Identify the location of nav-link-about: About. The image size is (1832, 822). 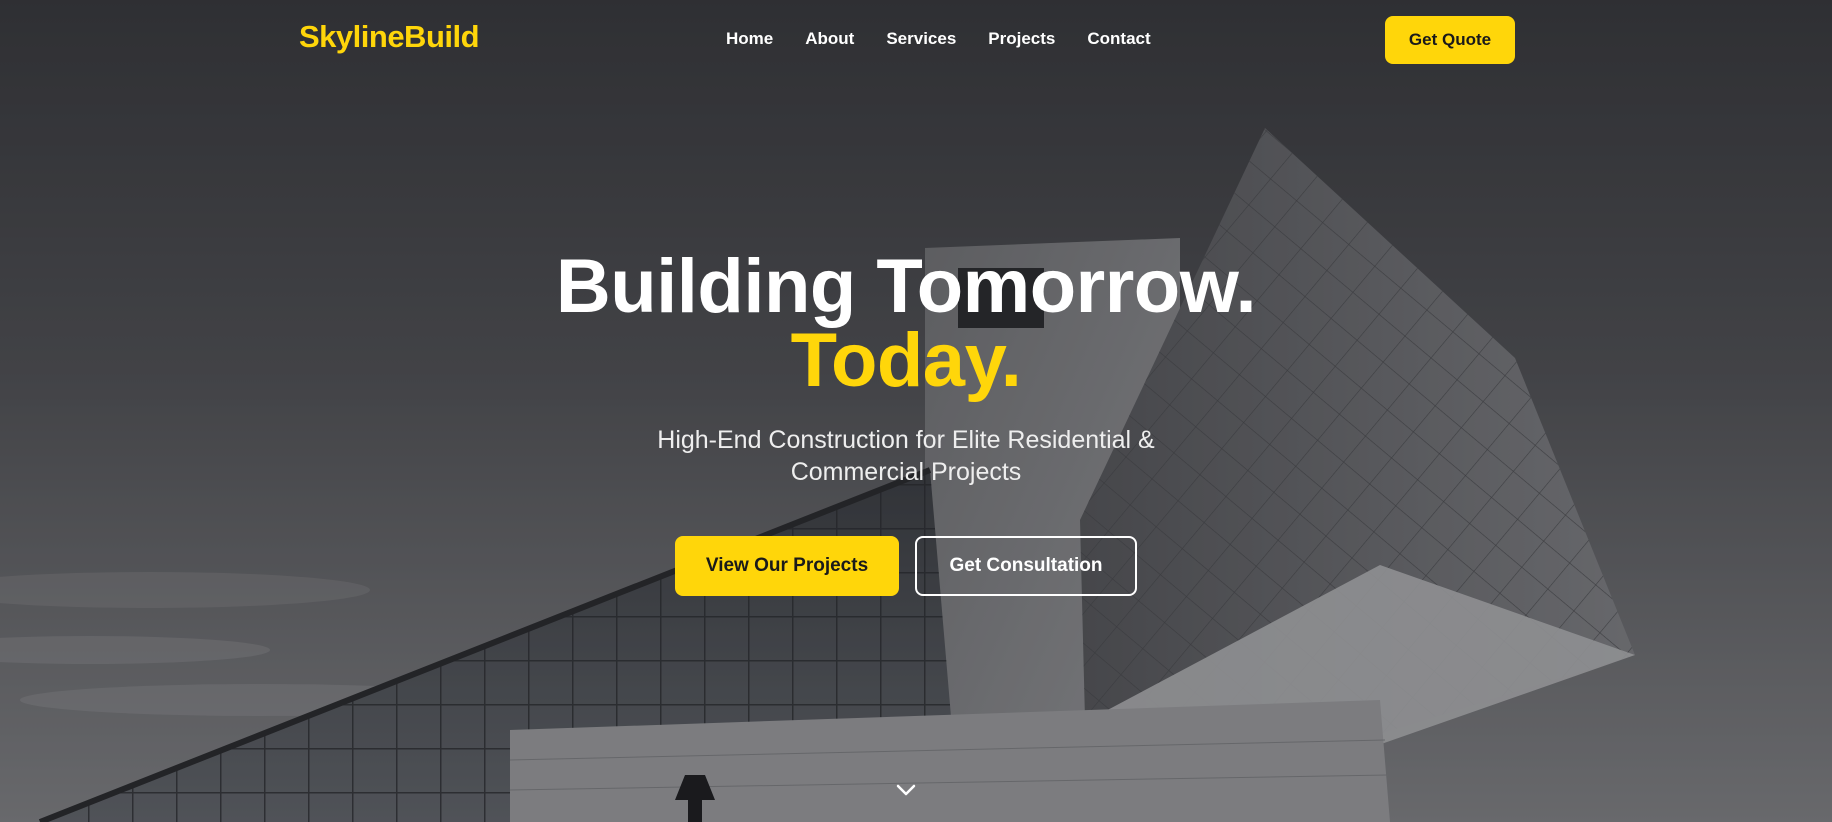
(829, 39).